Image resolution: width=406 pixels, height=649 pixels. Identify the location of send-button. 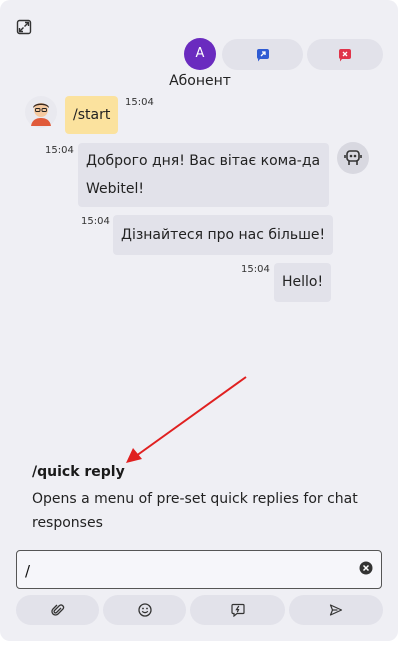
(336, 610).